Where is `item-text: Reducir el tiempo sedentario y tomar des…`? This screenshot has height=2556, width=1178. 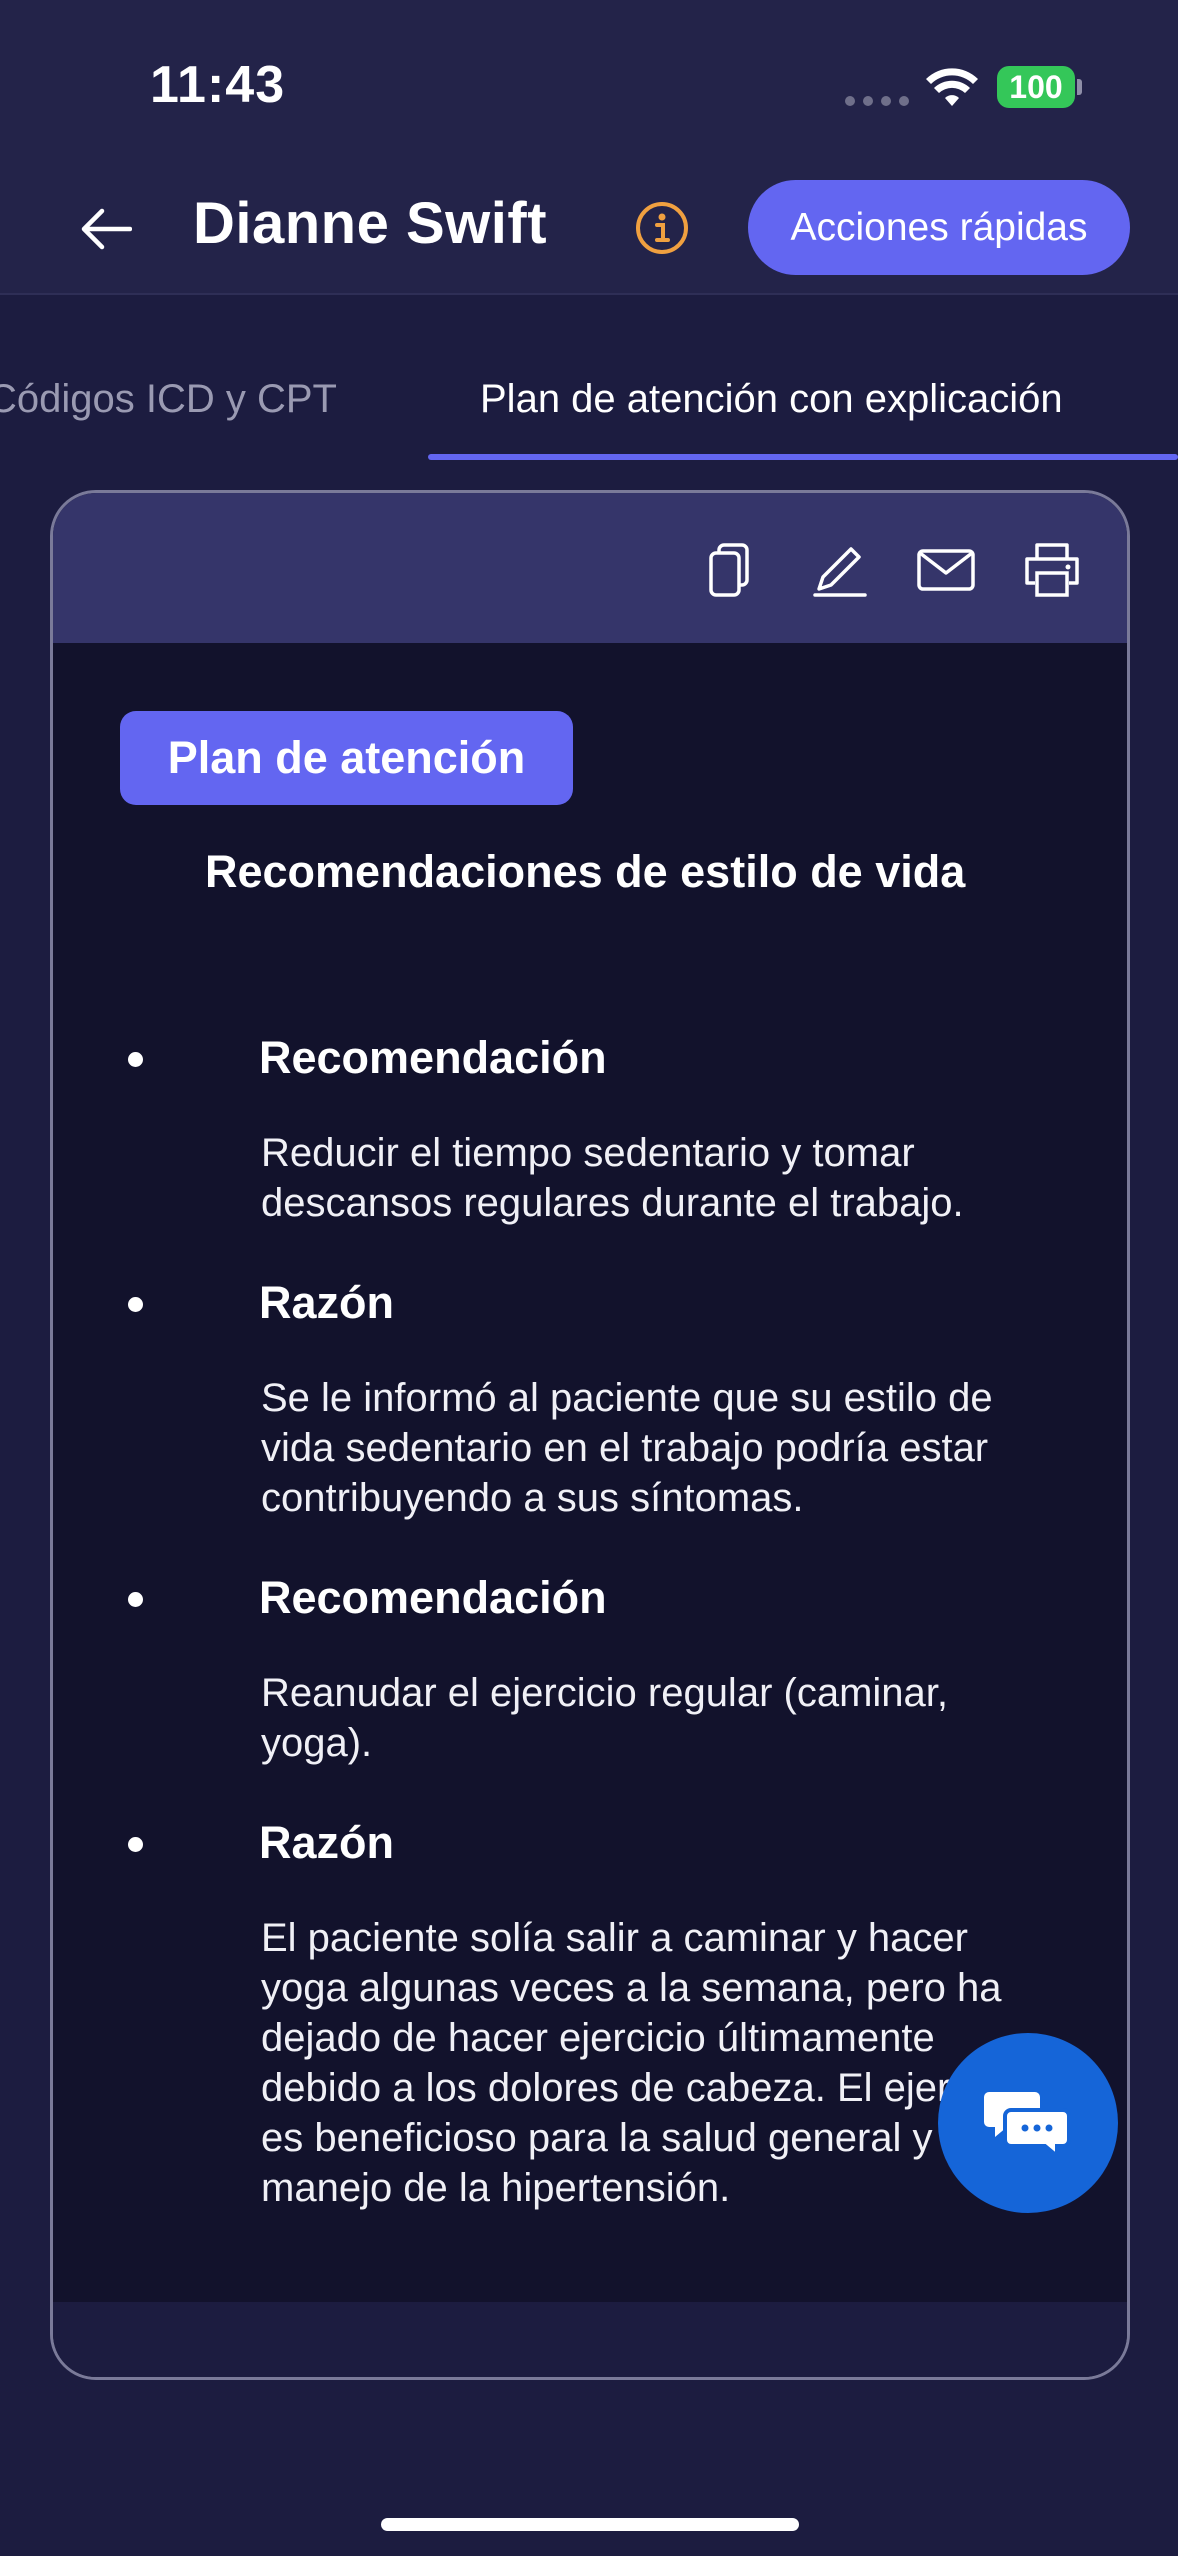 item-text: Reducir el tiempo sedentario y tomar des… is located at coordinates (612, 1178).